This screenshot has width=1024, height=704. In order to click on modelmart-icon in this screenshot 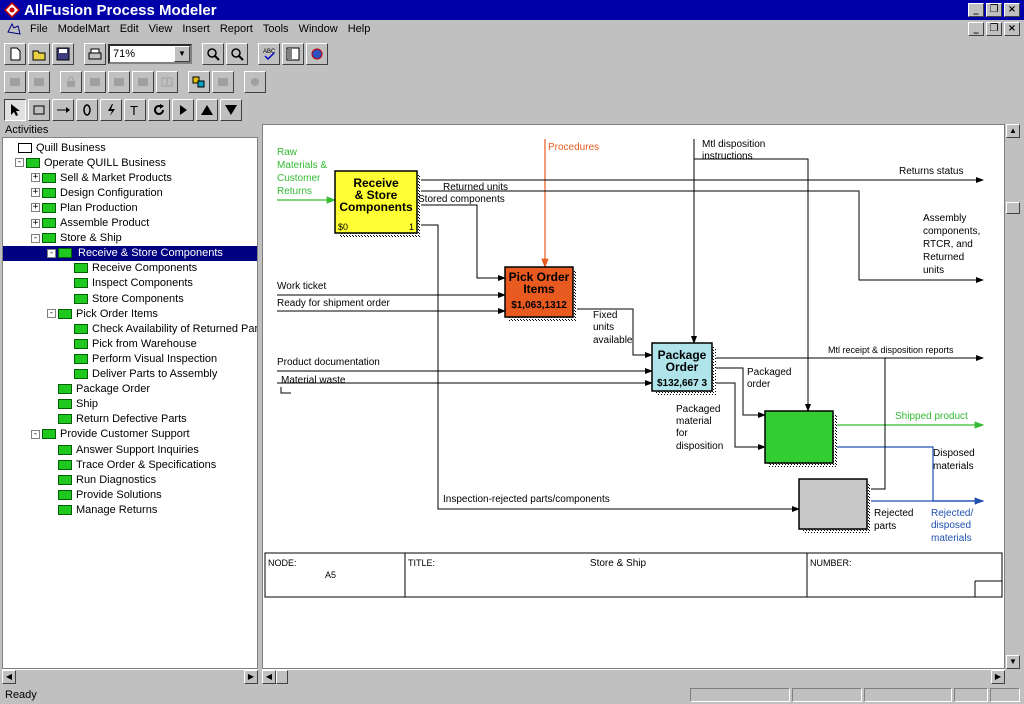, I will do `click(317, 54)`.